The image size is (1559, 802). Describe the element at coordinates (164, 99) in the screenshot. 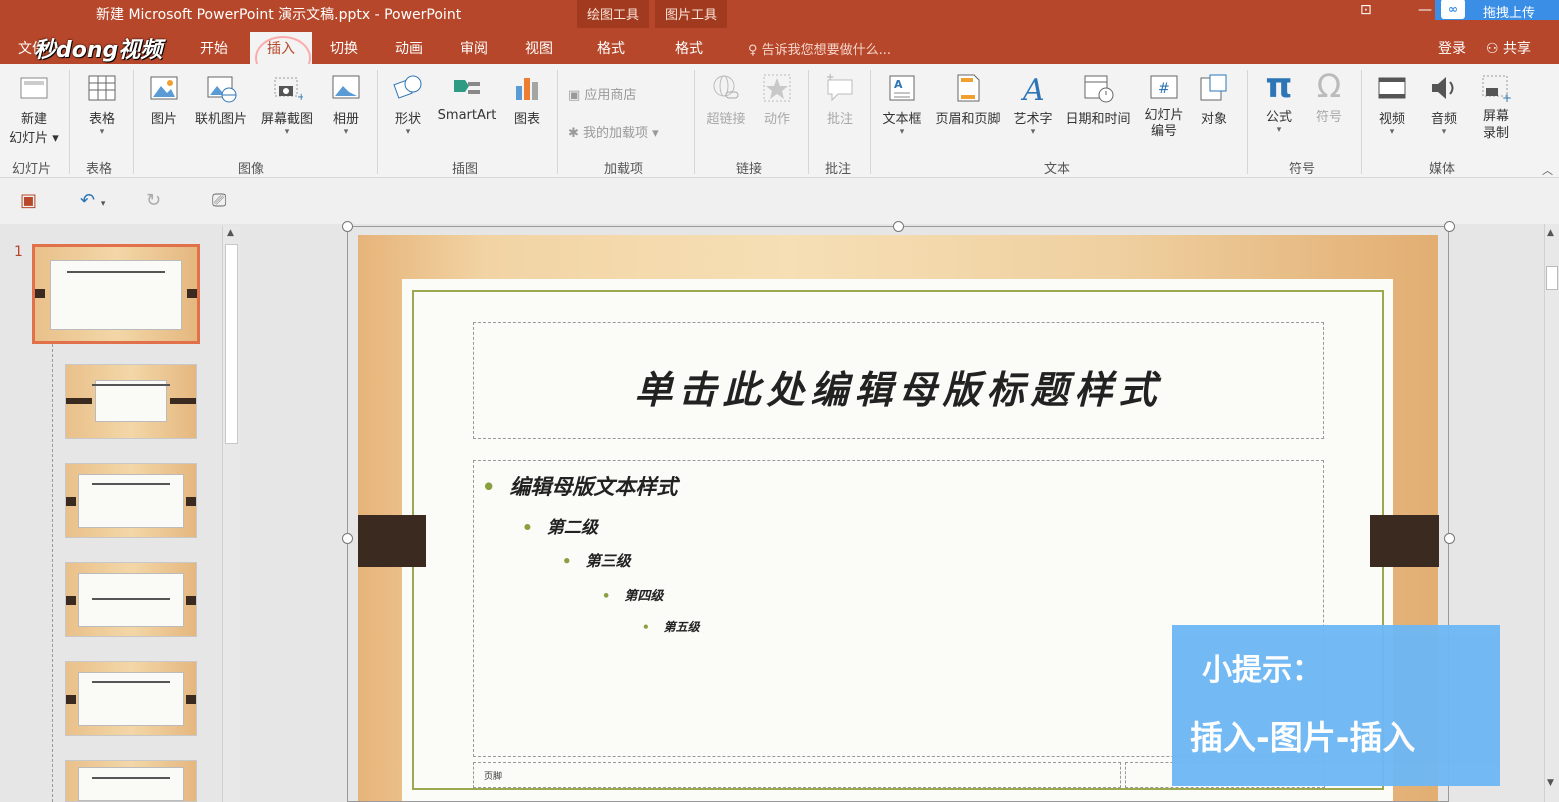

I see `picture-button: 图片` at that location.